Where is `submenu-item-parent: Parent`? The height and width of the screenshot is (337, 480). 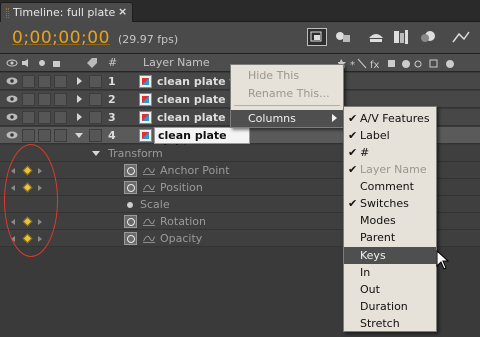 submenu-item-parent: Parent is located at coordinates (390, 237).